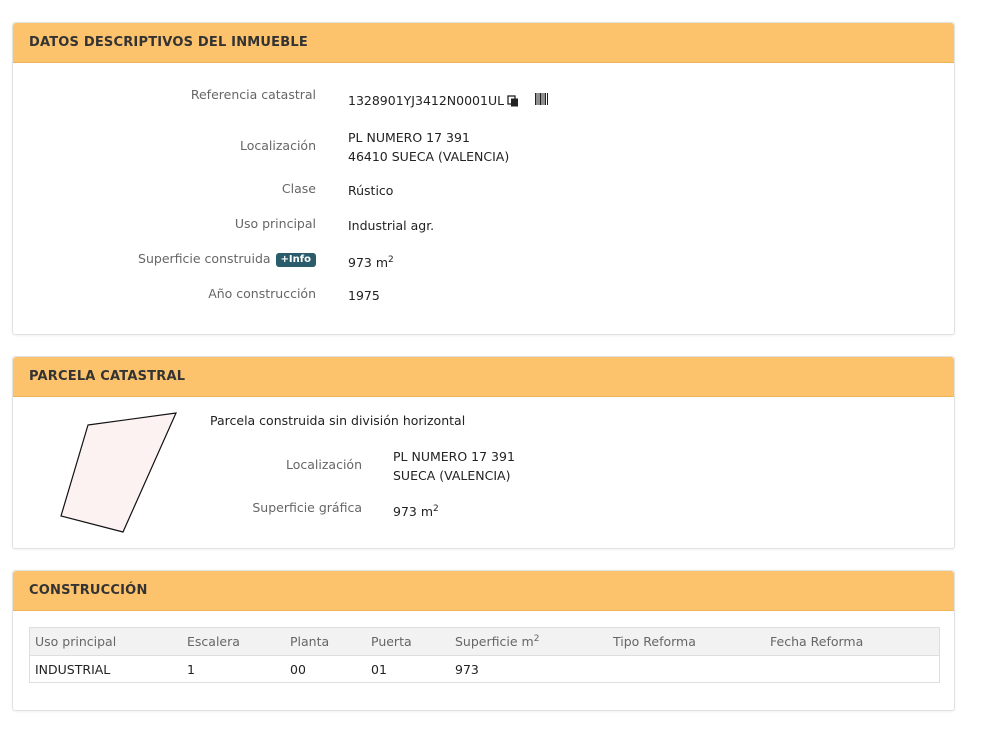 The width and height of the screenshot is (999, 742). Describe the element at coordinates (191, 669) in the screenshot. I see `cell-escalera: 1` at that location.